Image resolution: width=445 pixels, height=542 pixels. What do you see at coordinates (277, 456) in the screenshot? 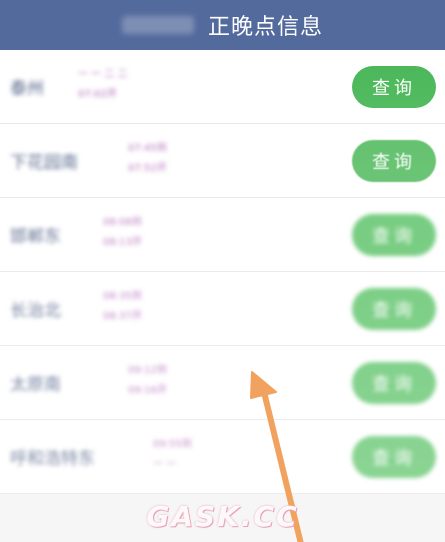
I see `annotation-arrow-icon` at bounding box center [277, 456].